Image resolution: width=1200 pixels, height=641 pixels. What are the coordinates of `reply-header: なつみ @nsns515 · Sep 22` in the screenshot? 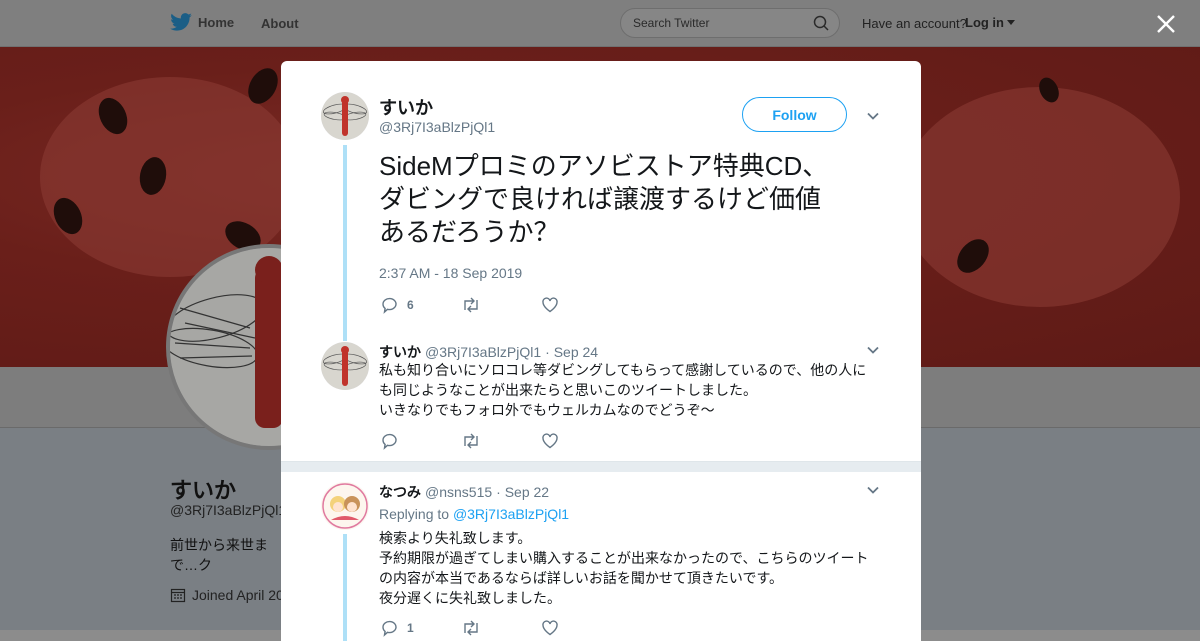 It's located at (464, 492).